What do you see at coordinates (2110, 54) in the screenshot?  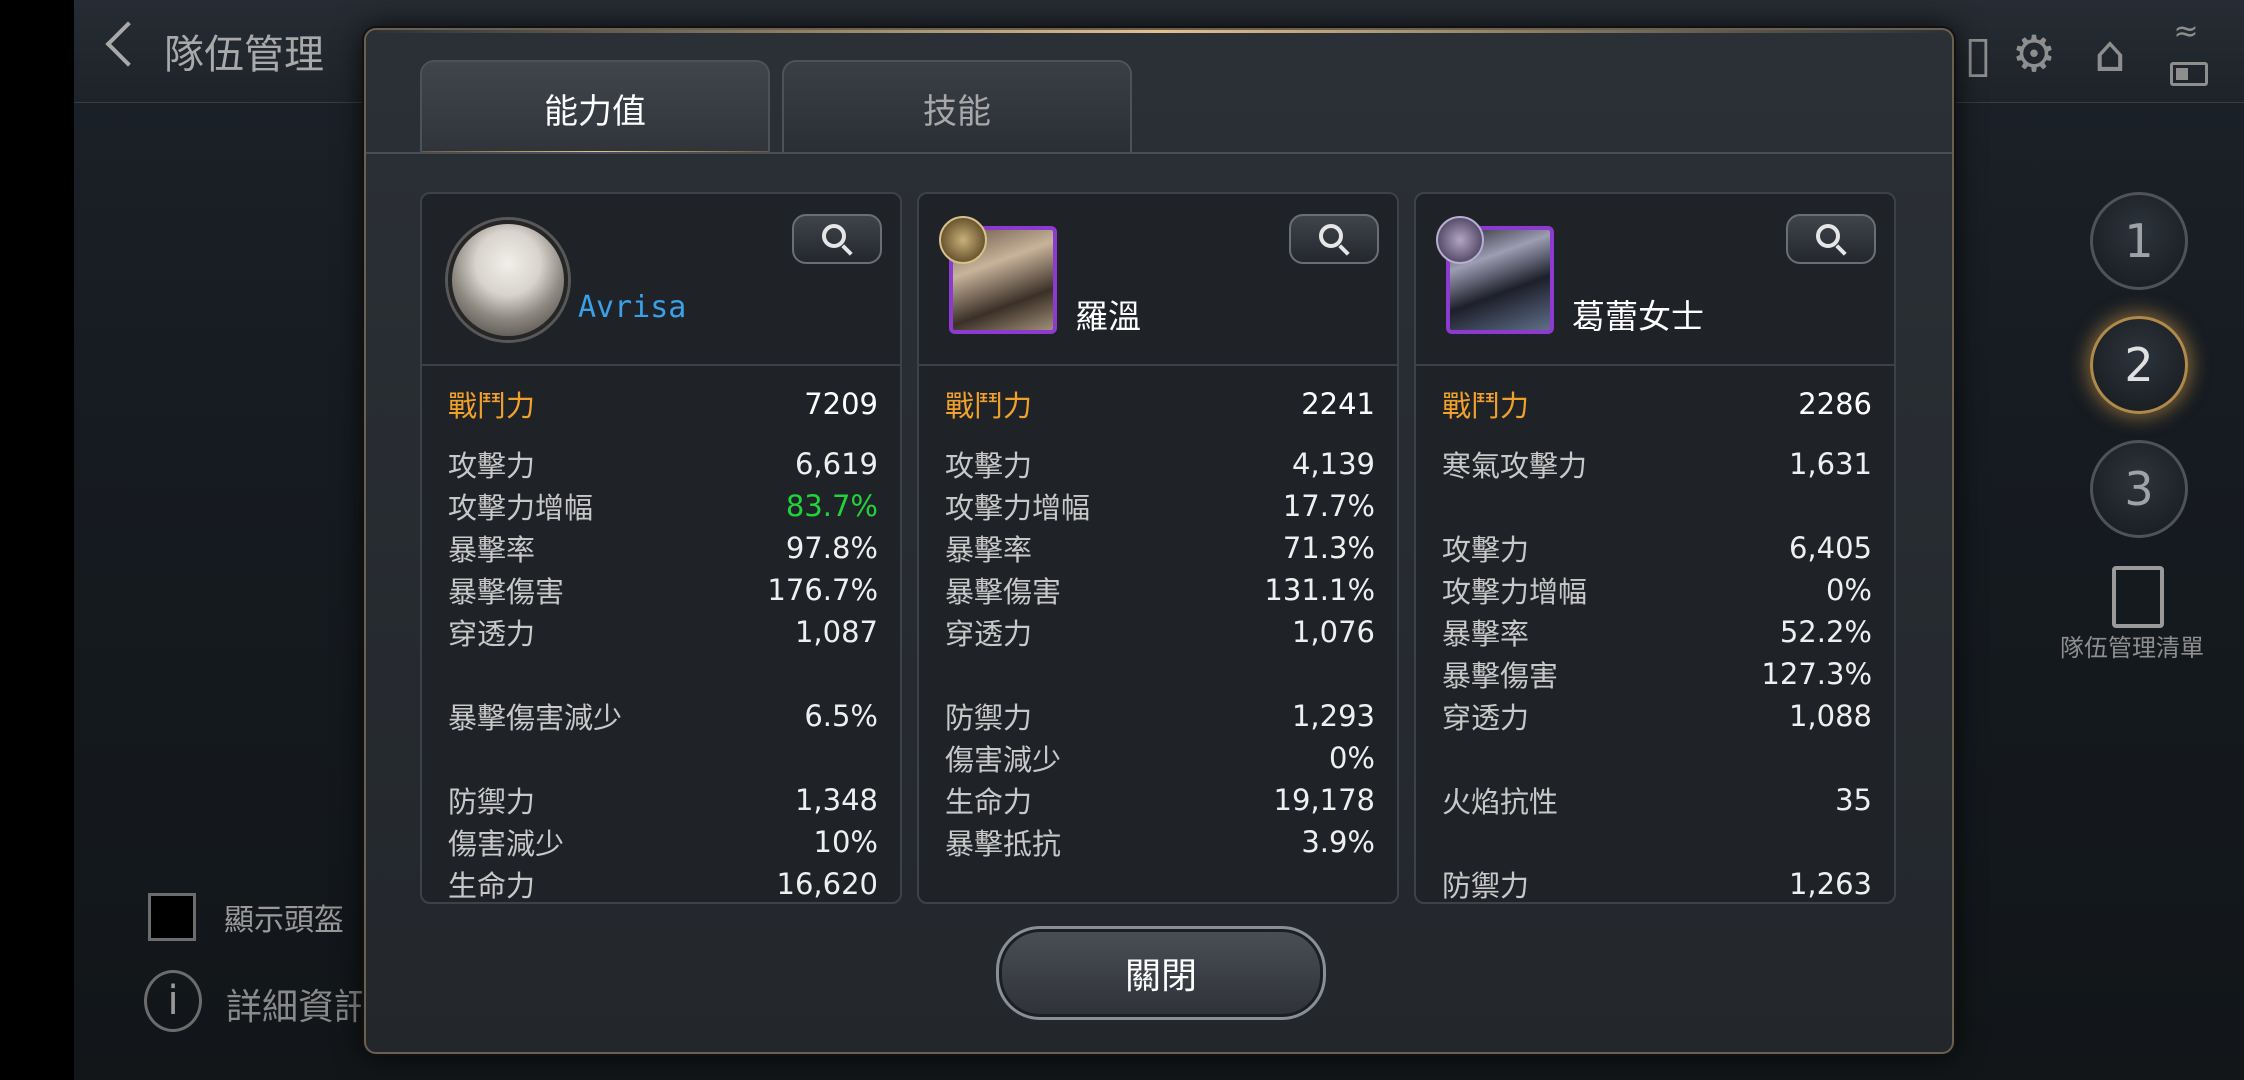 I see `home-icon: ⌂` at bounding box center [2110, 54].